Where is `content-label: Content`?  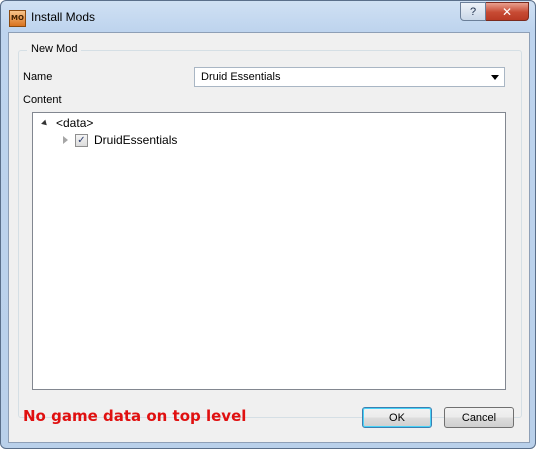
content-label: Content is located at coordinates (42, 100).